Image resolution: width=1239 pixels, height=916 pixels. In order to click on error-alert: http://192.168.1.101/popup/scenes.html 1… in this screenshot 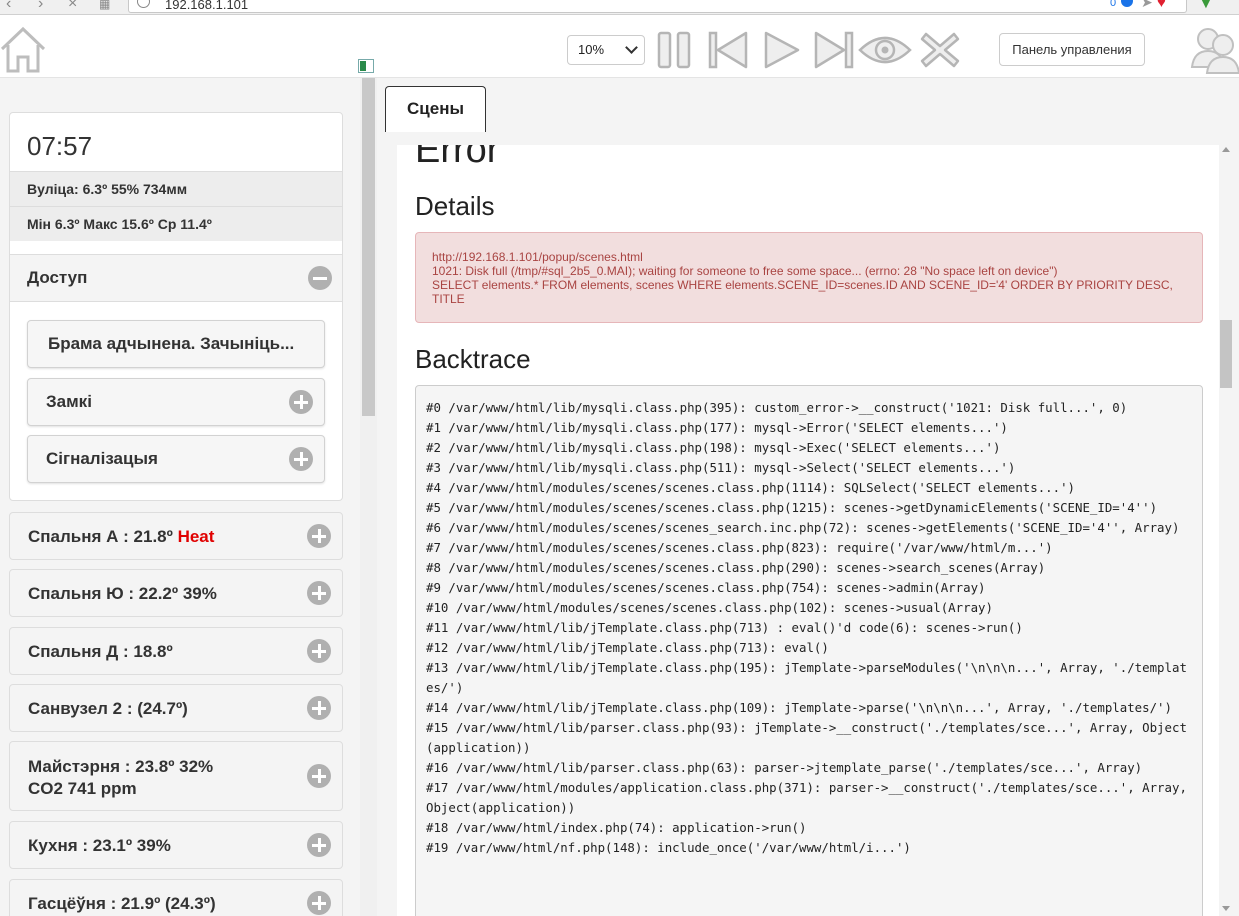, I will do `click(809, 277)`.